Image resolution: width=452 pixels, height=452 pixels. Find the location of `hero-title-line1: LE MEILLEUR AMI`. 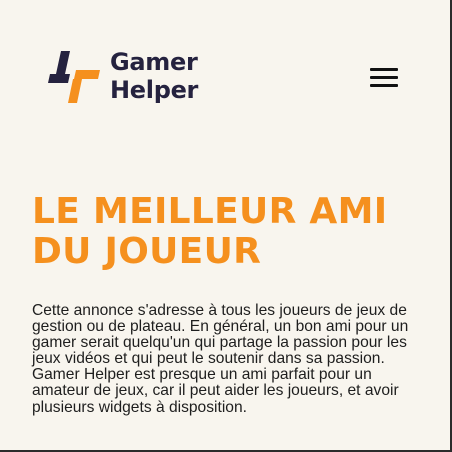

hero-title-line1: LE MEILLEUR AMI is located at coordinates (210, 211).